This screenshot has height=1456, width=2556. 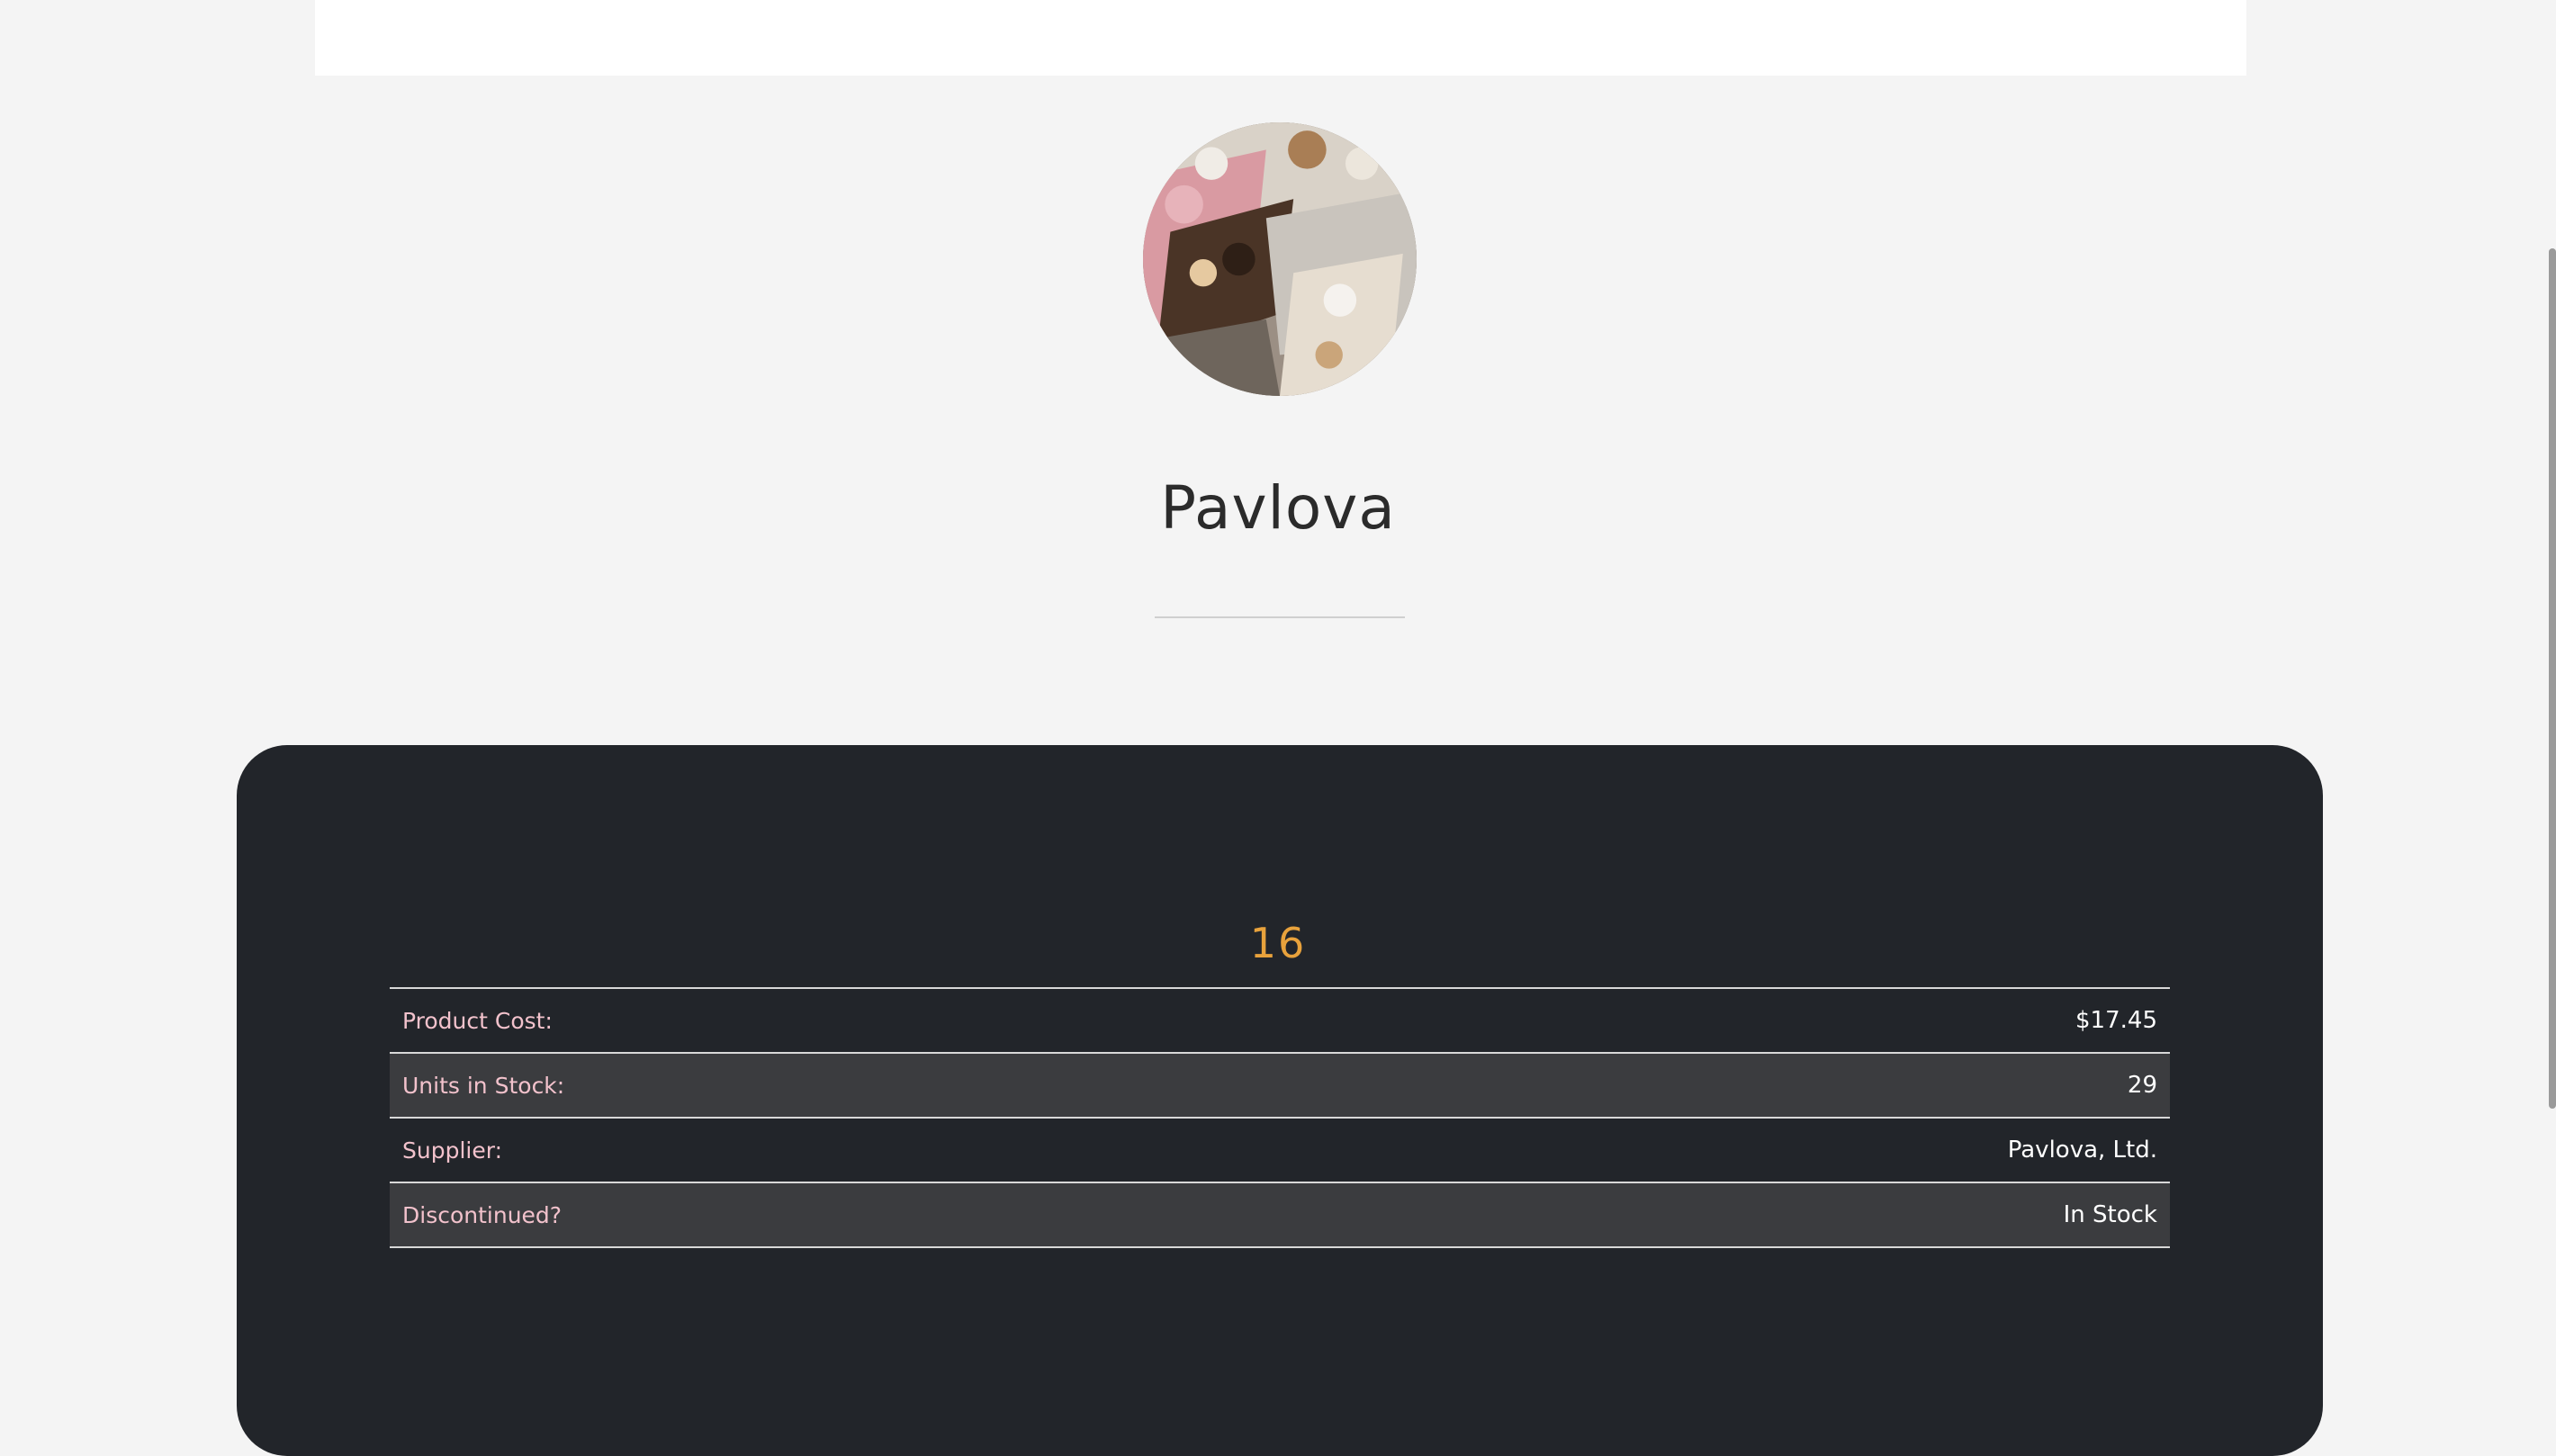 I want to click on detail-row-cost: Product Cost: $17.45, so click(x=1280, y=1021).